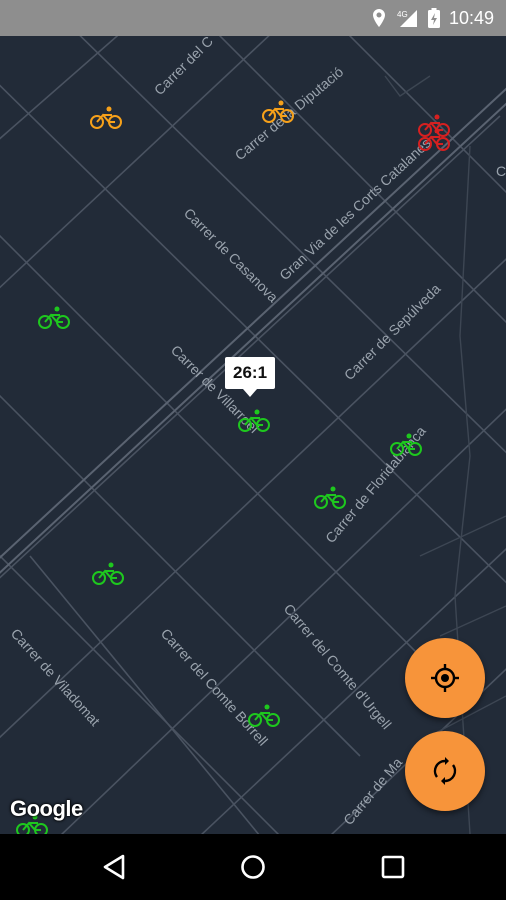 The height and width of the screenshot is (900, 506). I want to click on back-icon, so click(114, 867).